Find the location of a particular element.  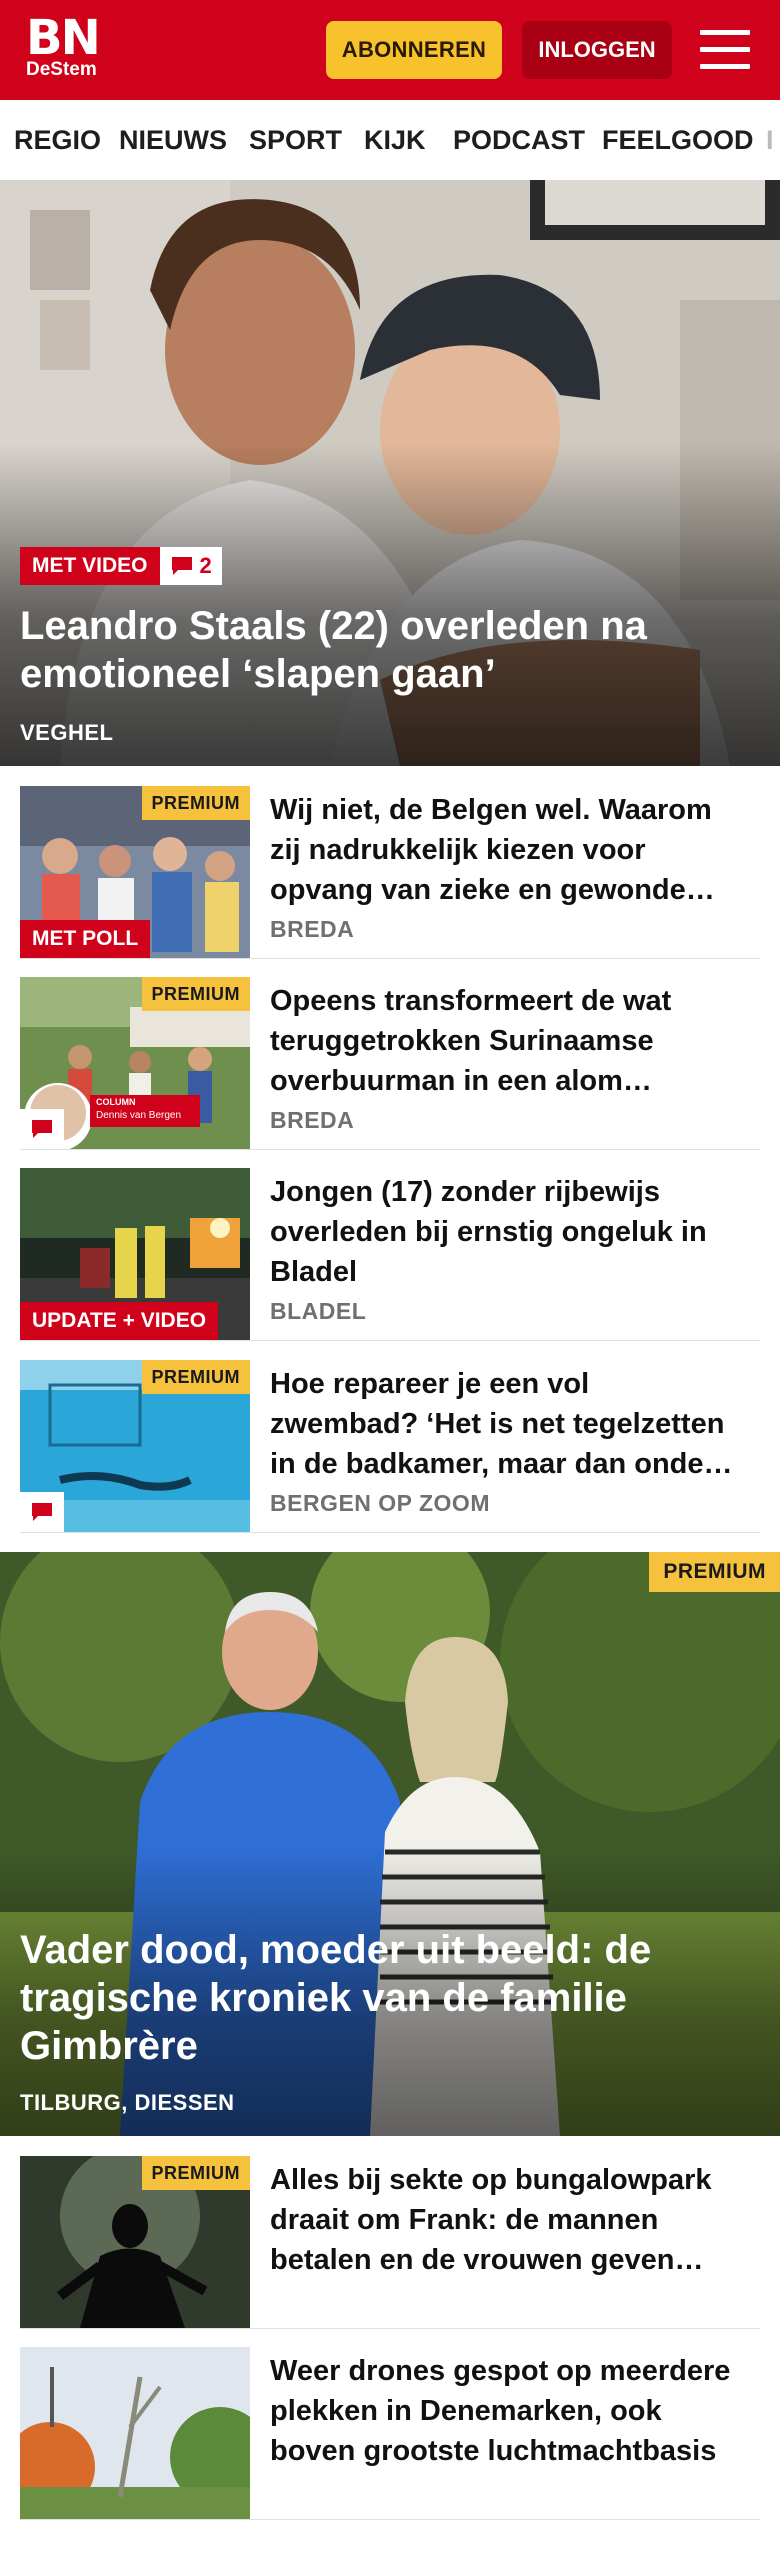

comment-count-badge: 2 is located at coordinates (190, 566).